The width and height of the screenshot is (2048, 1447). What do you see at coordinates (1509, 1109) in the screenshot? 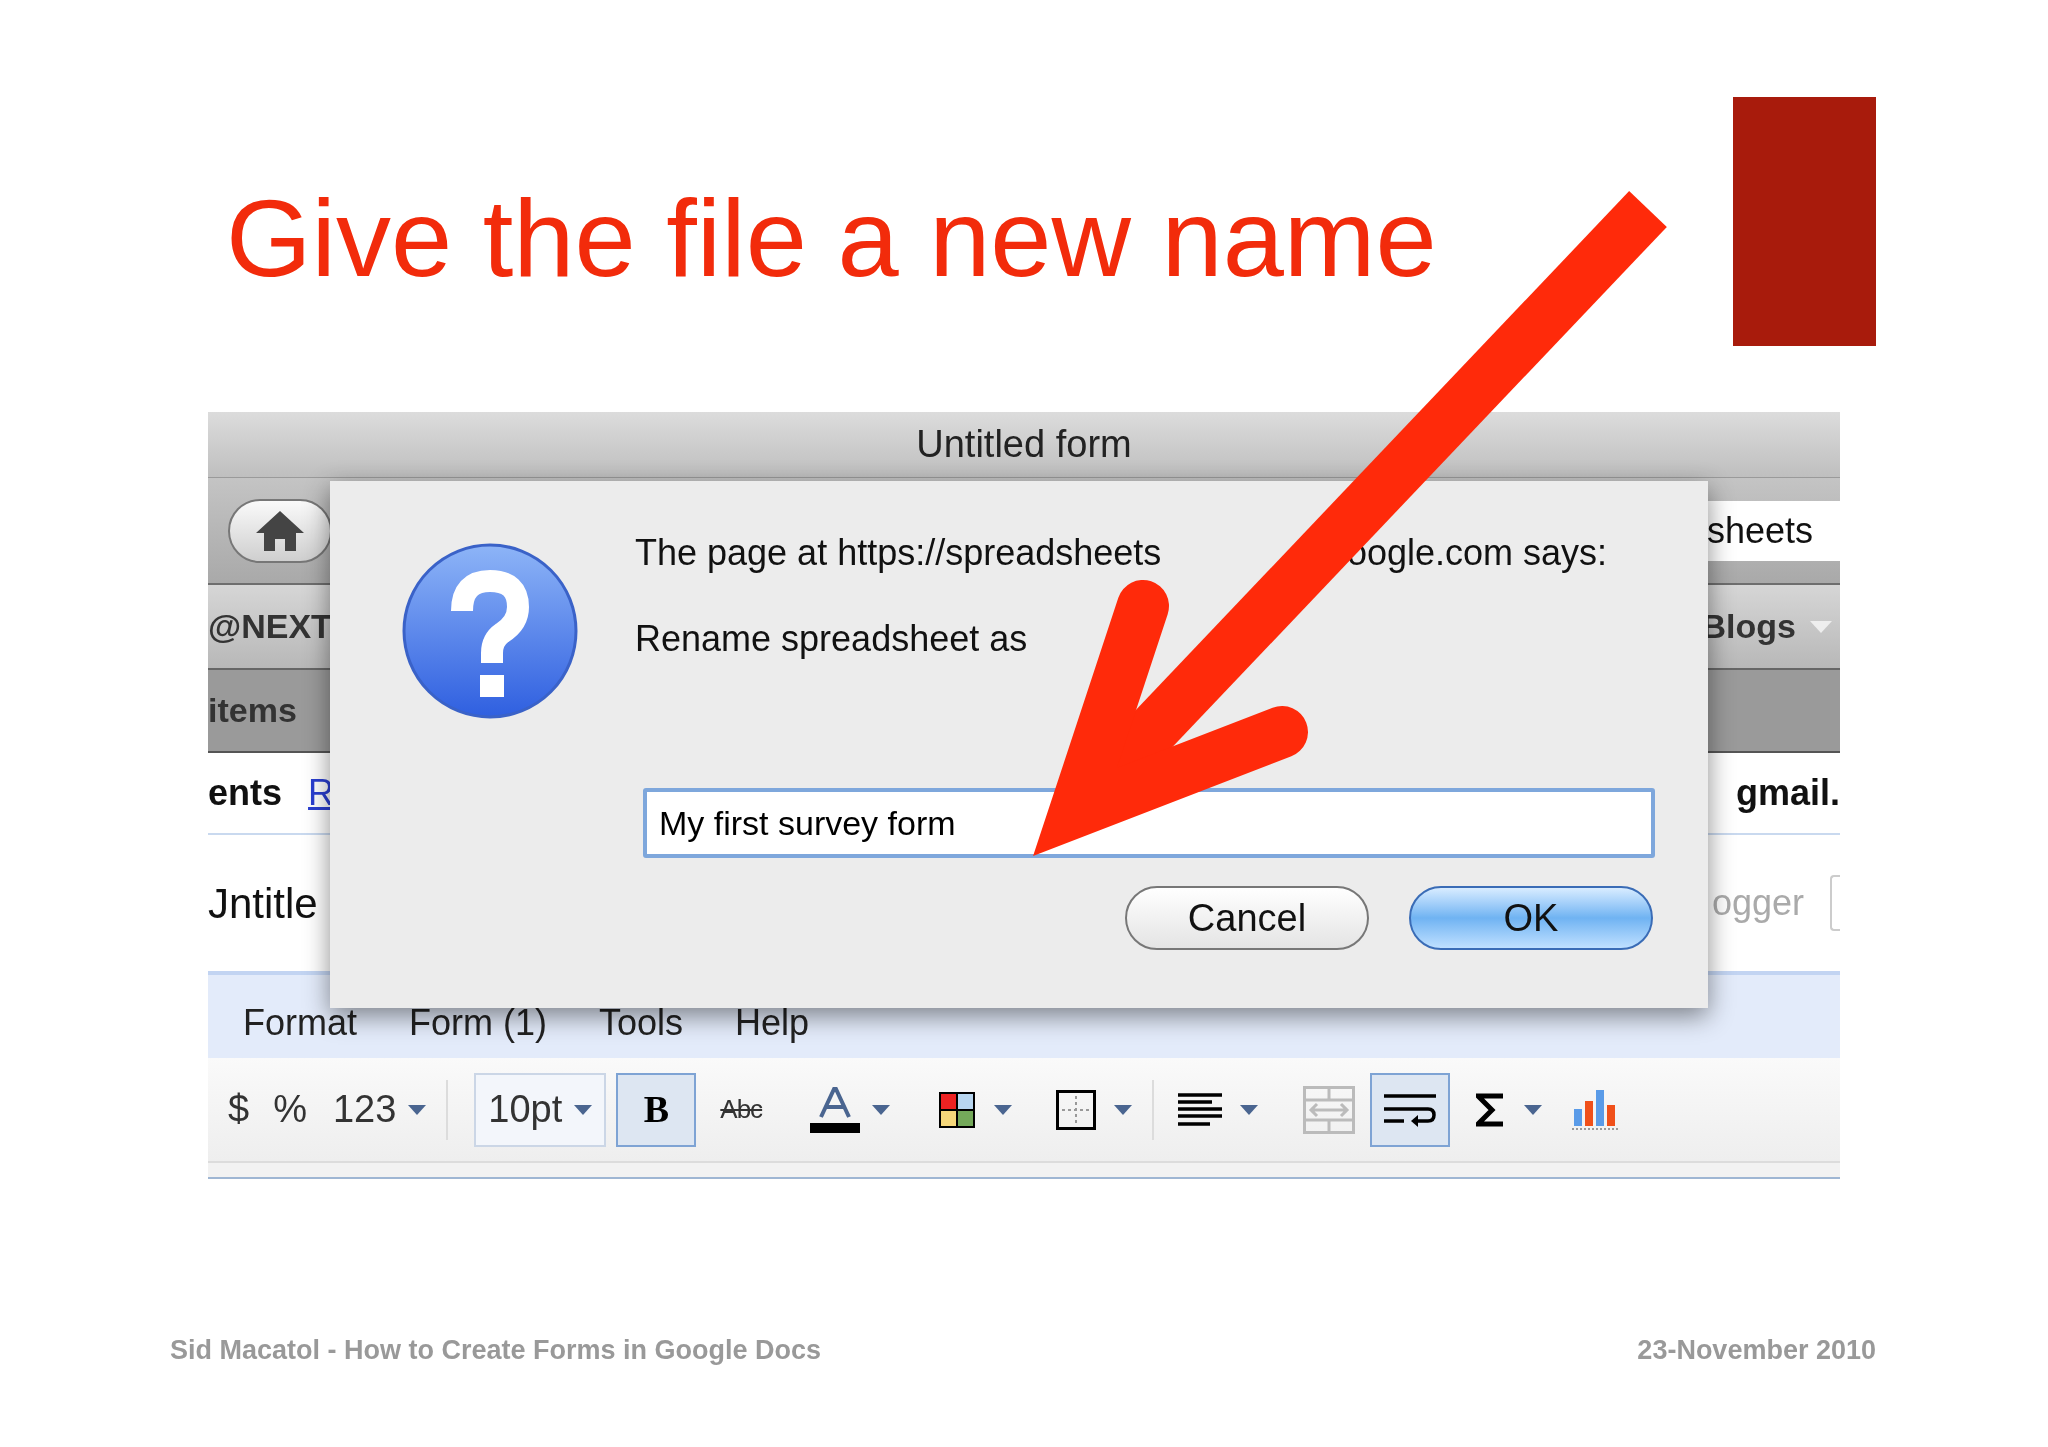
I see `functions-button` at bounding box center [1509, 1109].